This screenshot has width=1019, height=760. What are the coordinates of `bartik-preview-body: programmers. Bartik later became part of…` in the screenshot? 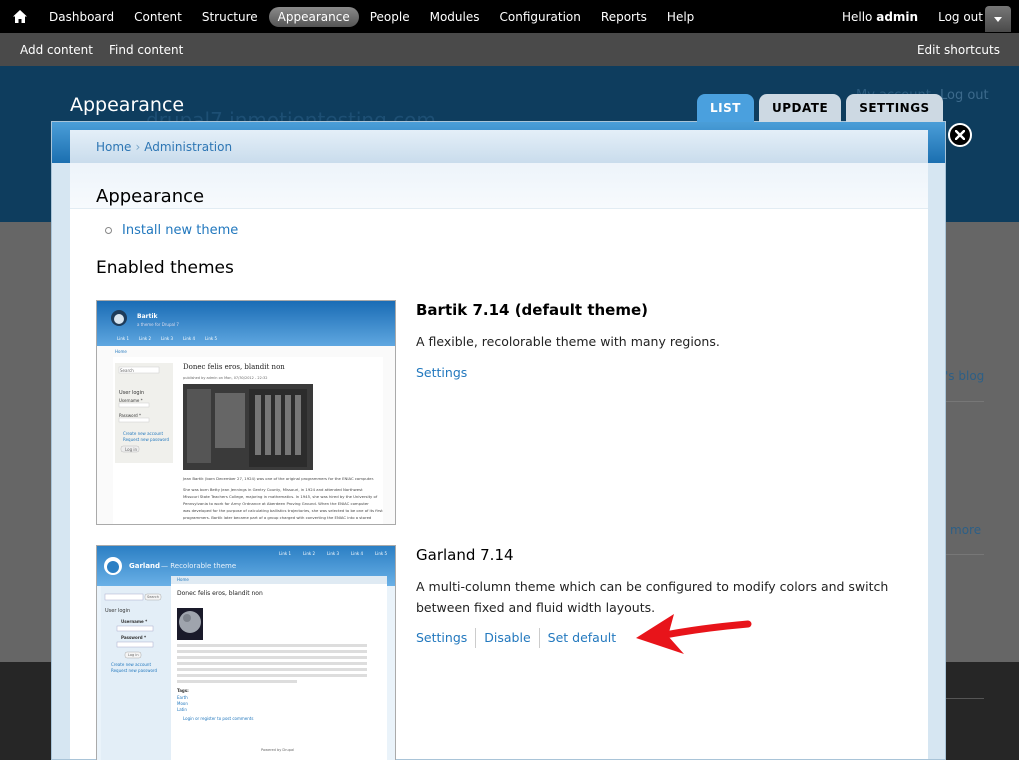 It's located at (277, 517).